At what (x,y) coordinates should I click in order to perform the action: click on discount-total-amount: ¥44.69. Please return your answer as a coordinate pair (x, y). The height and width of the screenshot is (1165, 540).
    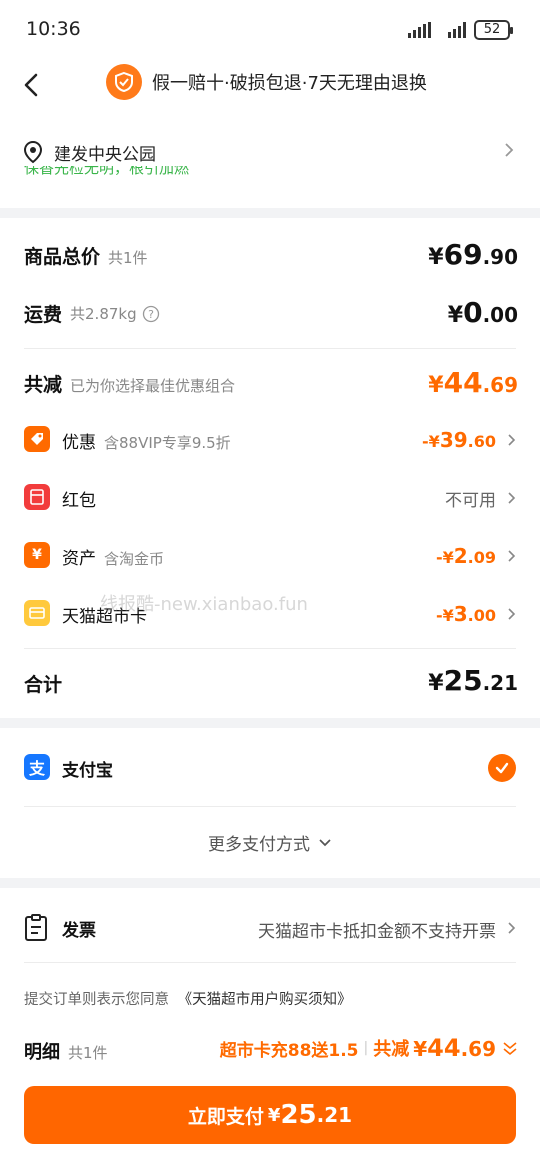
    Looking at the image, I should click on (473, 382).